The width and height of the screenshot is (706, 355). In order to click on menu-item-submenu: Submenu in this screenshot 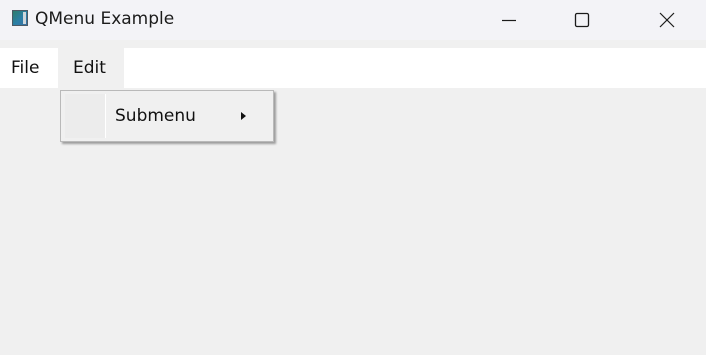, I will do `click(188, 116)`.